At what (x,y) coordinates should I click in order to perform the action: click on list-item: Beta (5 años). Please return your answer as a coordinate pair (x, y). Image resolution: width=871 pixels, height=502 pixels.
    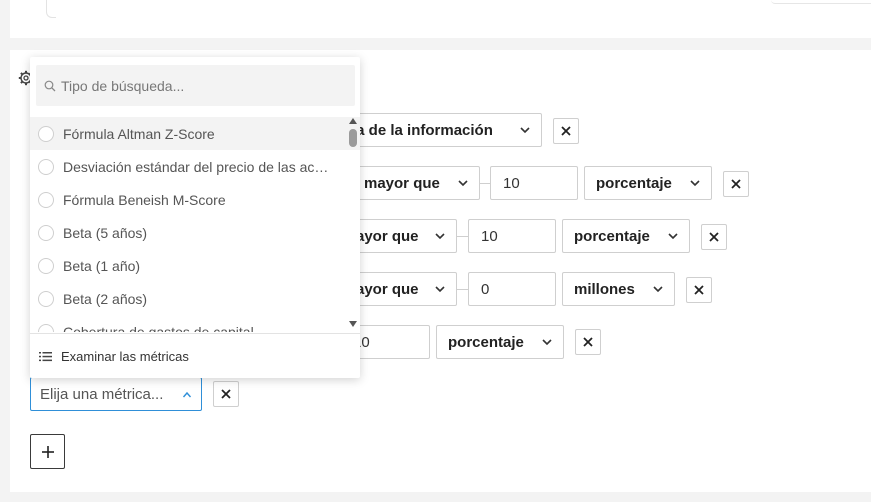
    Looking at the image, I should click on (195, 232).